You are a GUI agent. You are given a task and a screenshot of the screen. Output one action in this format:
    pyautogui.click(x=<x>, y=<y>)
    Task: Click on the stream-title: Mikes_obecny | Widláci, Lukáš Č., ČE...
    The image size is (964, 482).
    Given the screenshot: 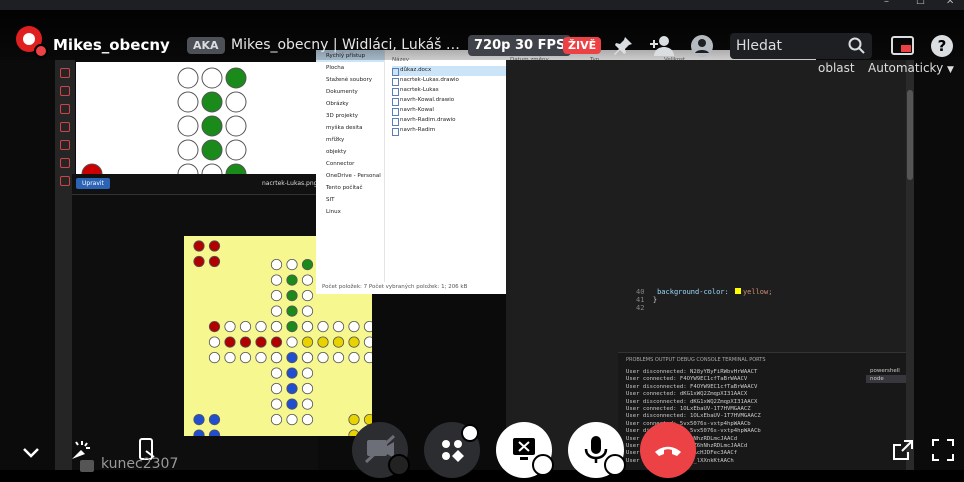 What is the action you would take?
    pyautogui.click(x=349, y=45)
    